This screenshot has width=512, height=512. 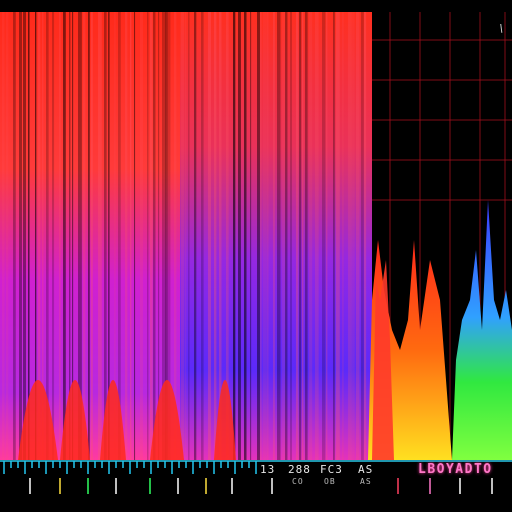 I want to click on readout-value-2: 288, so click(x=299, y=469).